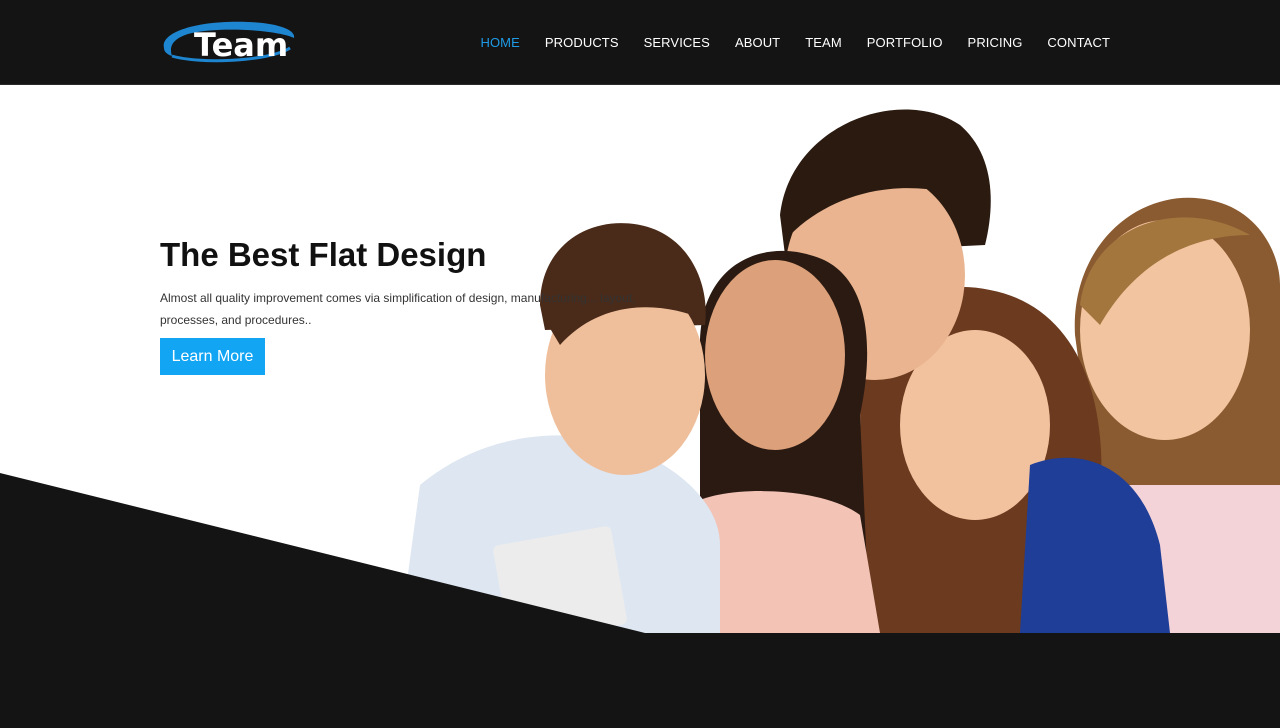 The width and height of the screenshot is (1280, 728). What do you see at coordinates (241, 45) in the screenshot?
I see `logo-text: Team` at bounding box center [241, 45].